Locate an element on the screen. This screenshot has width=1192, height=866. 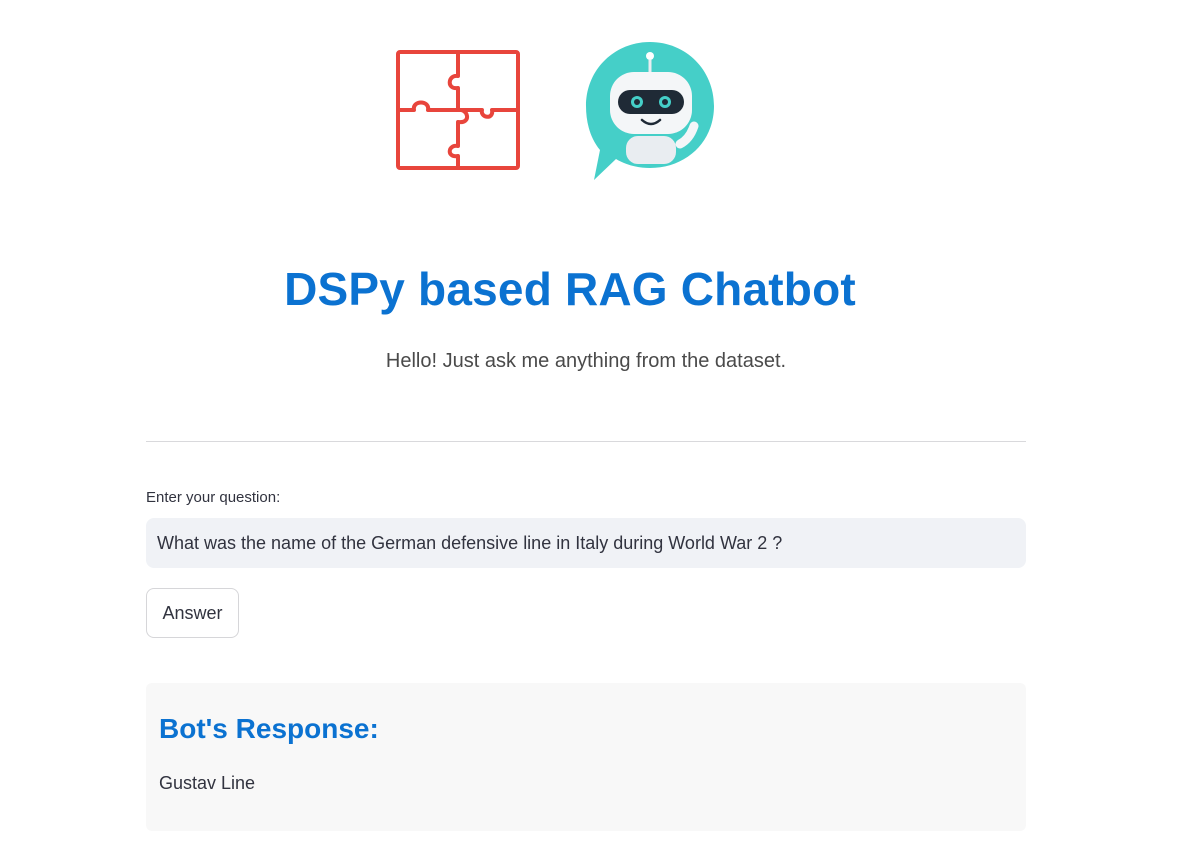
divider is located at coordinates (586, 441).